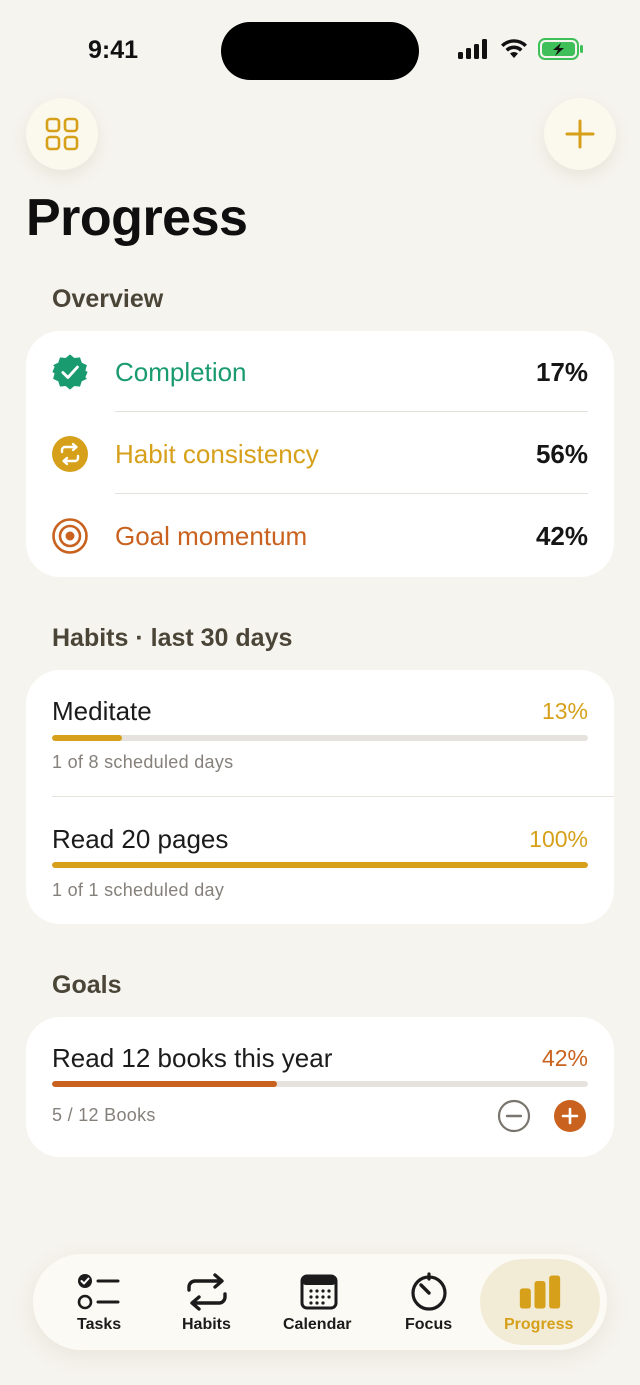 The image size is (640, 1385). What do you see at coordinates (539, 1324) in the screenshot?
I see `tab-label: Progress` at bounding box center [539, 1324].